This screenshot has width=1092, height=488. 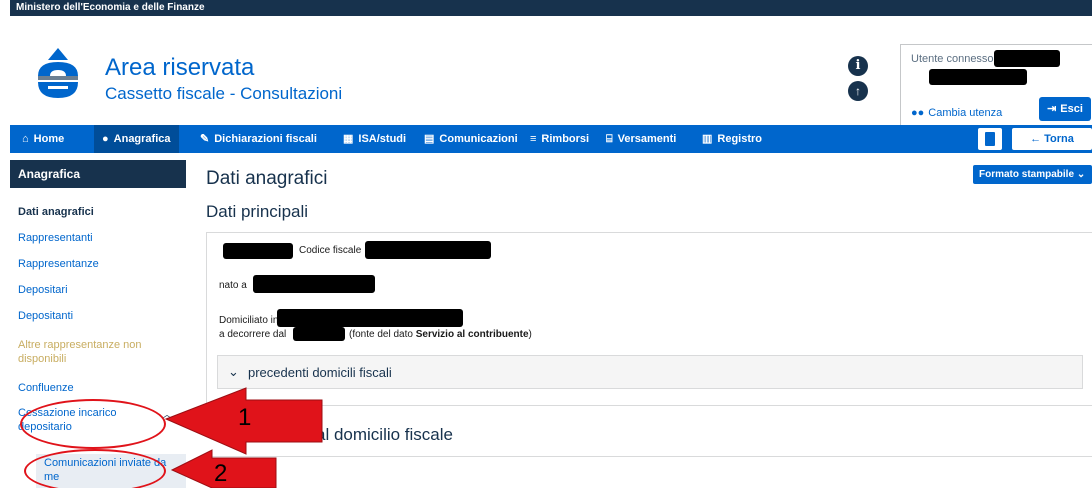 What do you see at coordinates (245, 417) in the screenshot?
I see `annotation-label-1: 1` at bounding box center [245, 417].